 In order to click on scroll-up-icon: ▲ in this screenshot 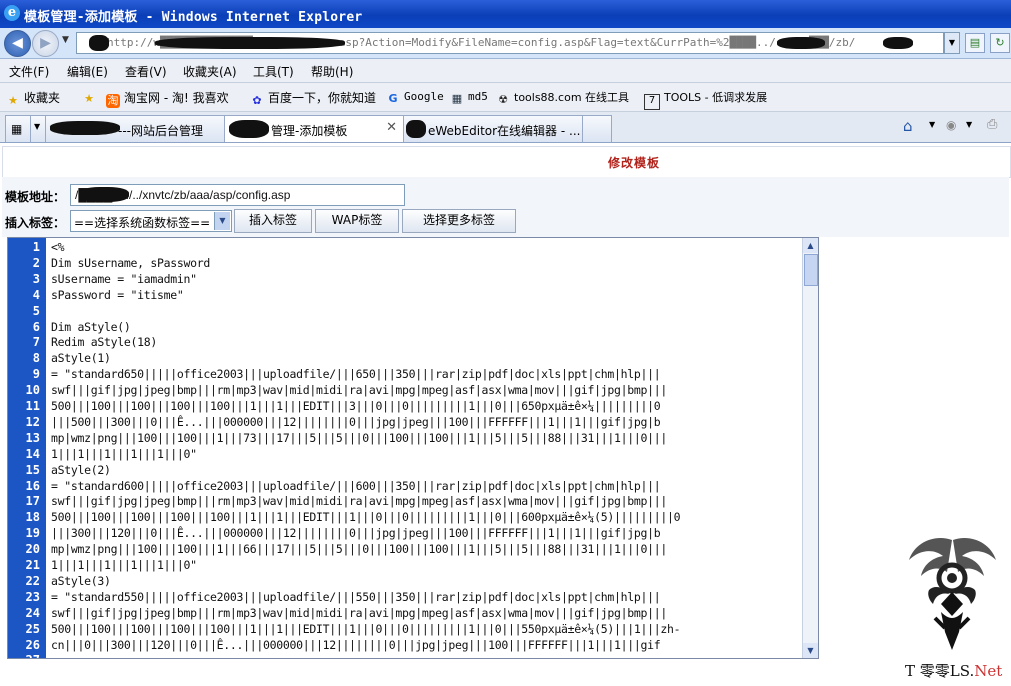, I will do `click(810, 245)`.